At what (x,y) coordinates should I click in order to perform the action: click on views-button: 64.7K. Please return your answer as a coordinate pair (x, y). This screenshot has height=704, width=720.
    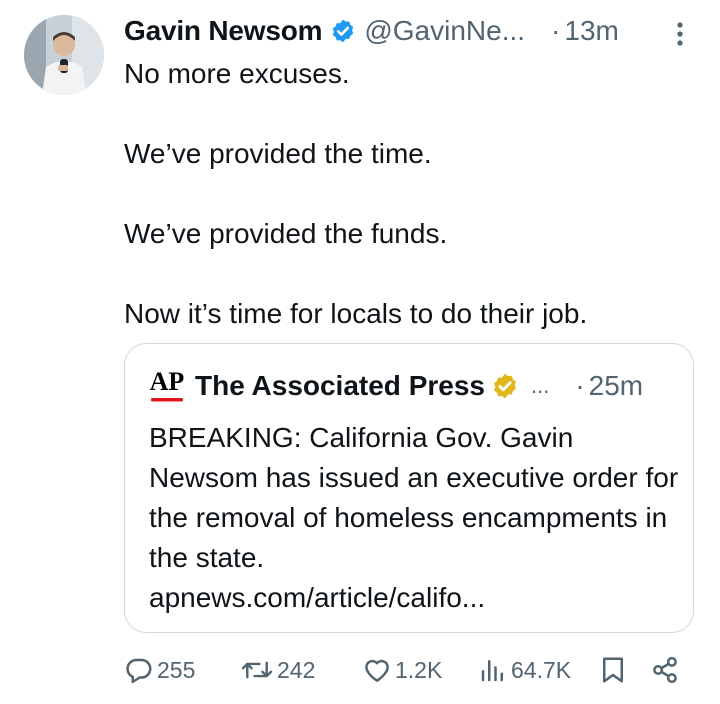
    Looking at the image, I should click on (524, 670).